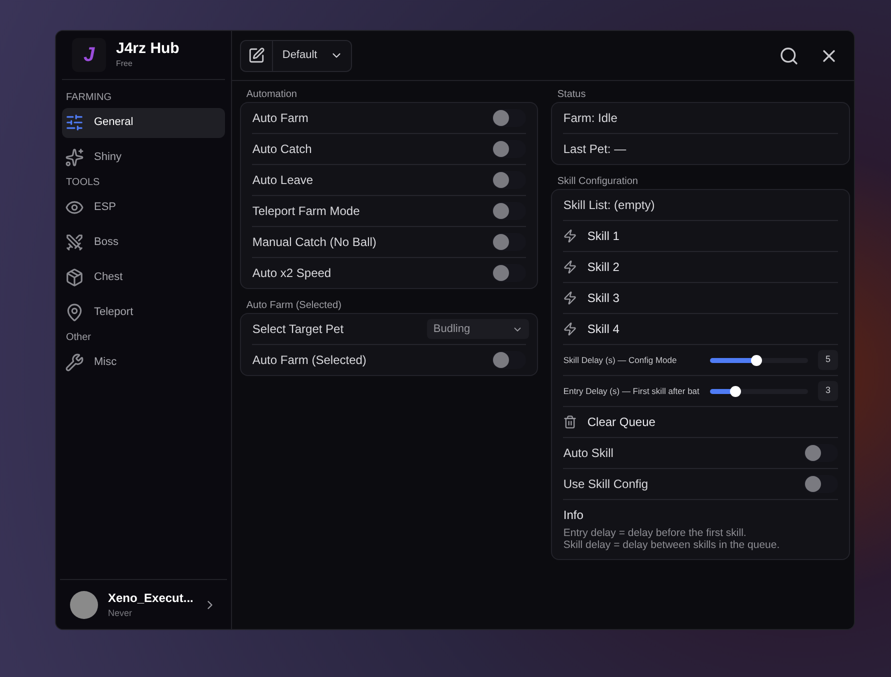  What do you see at coordinates (609, 205) in the screenshot?
I see `status-text: Skill List: (empty)` at bounding box center [609, 205].